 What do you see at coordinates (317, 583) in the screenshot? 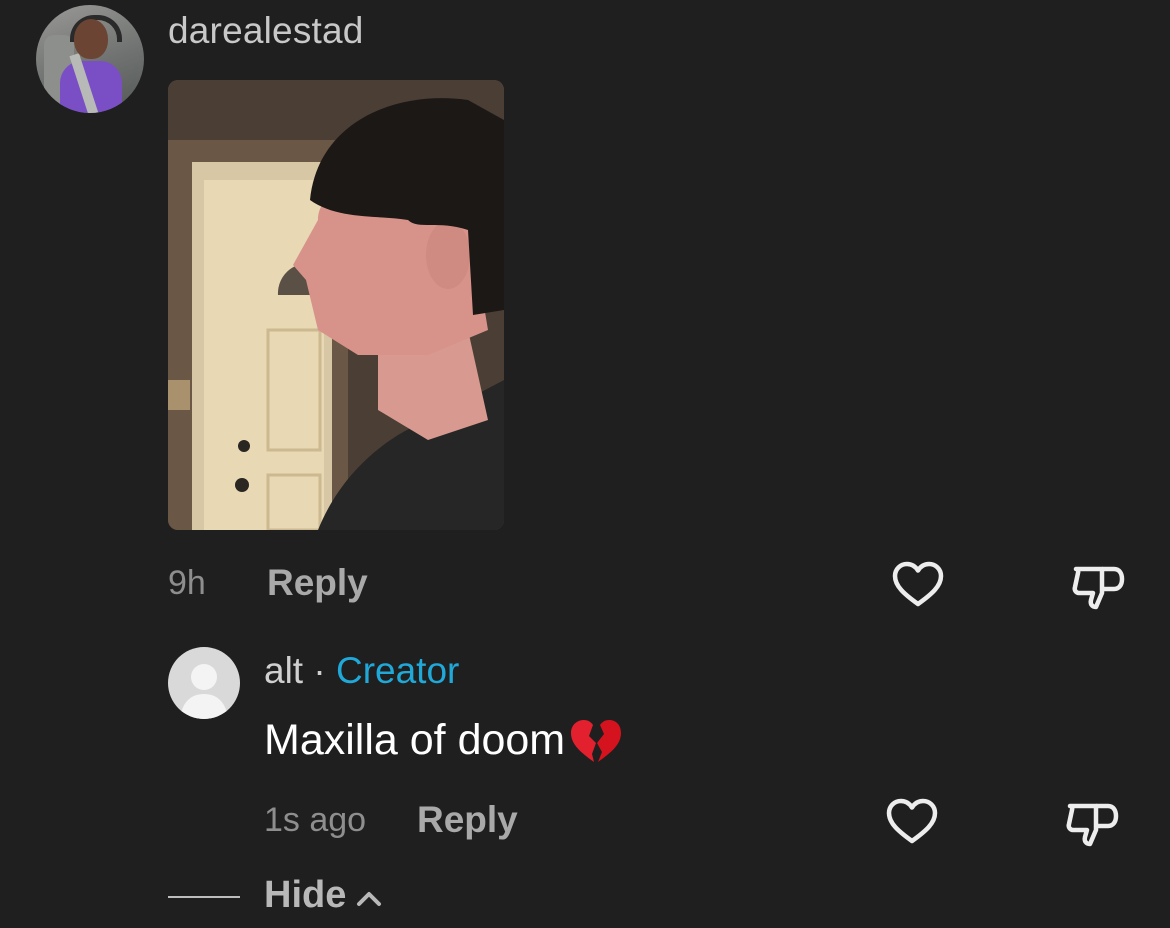
I see `reply-button: Reply` at bounding box center [317, 583].